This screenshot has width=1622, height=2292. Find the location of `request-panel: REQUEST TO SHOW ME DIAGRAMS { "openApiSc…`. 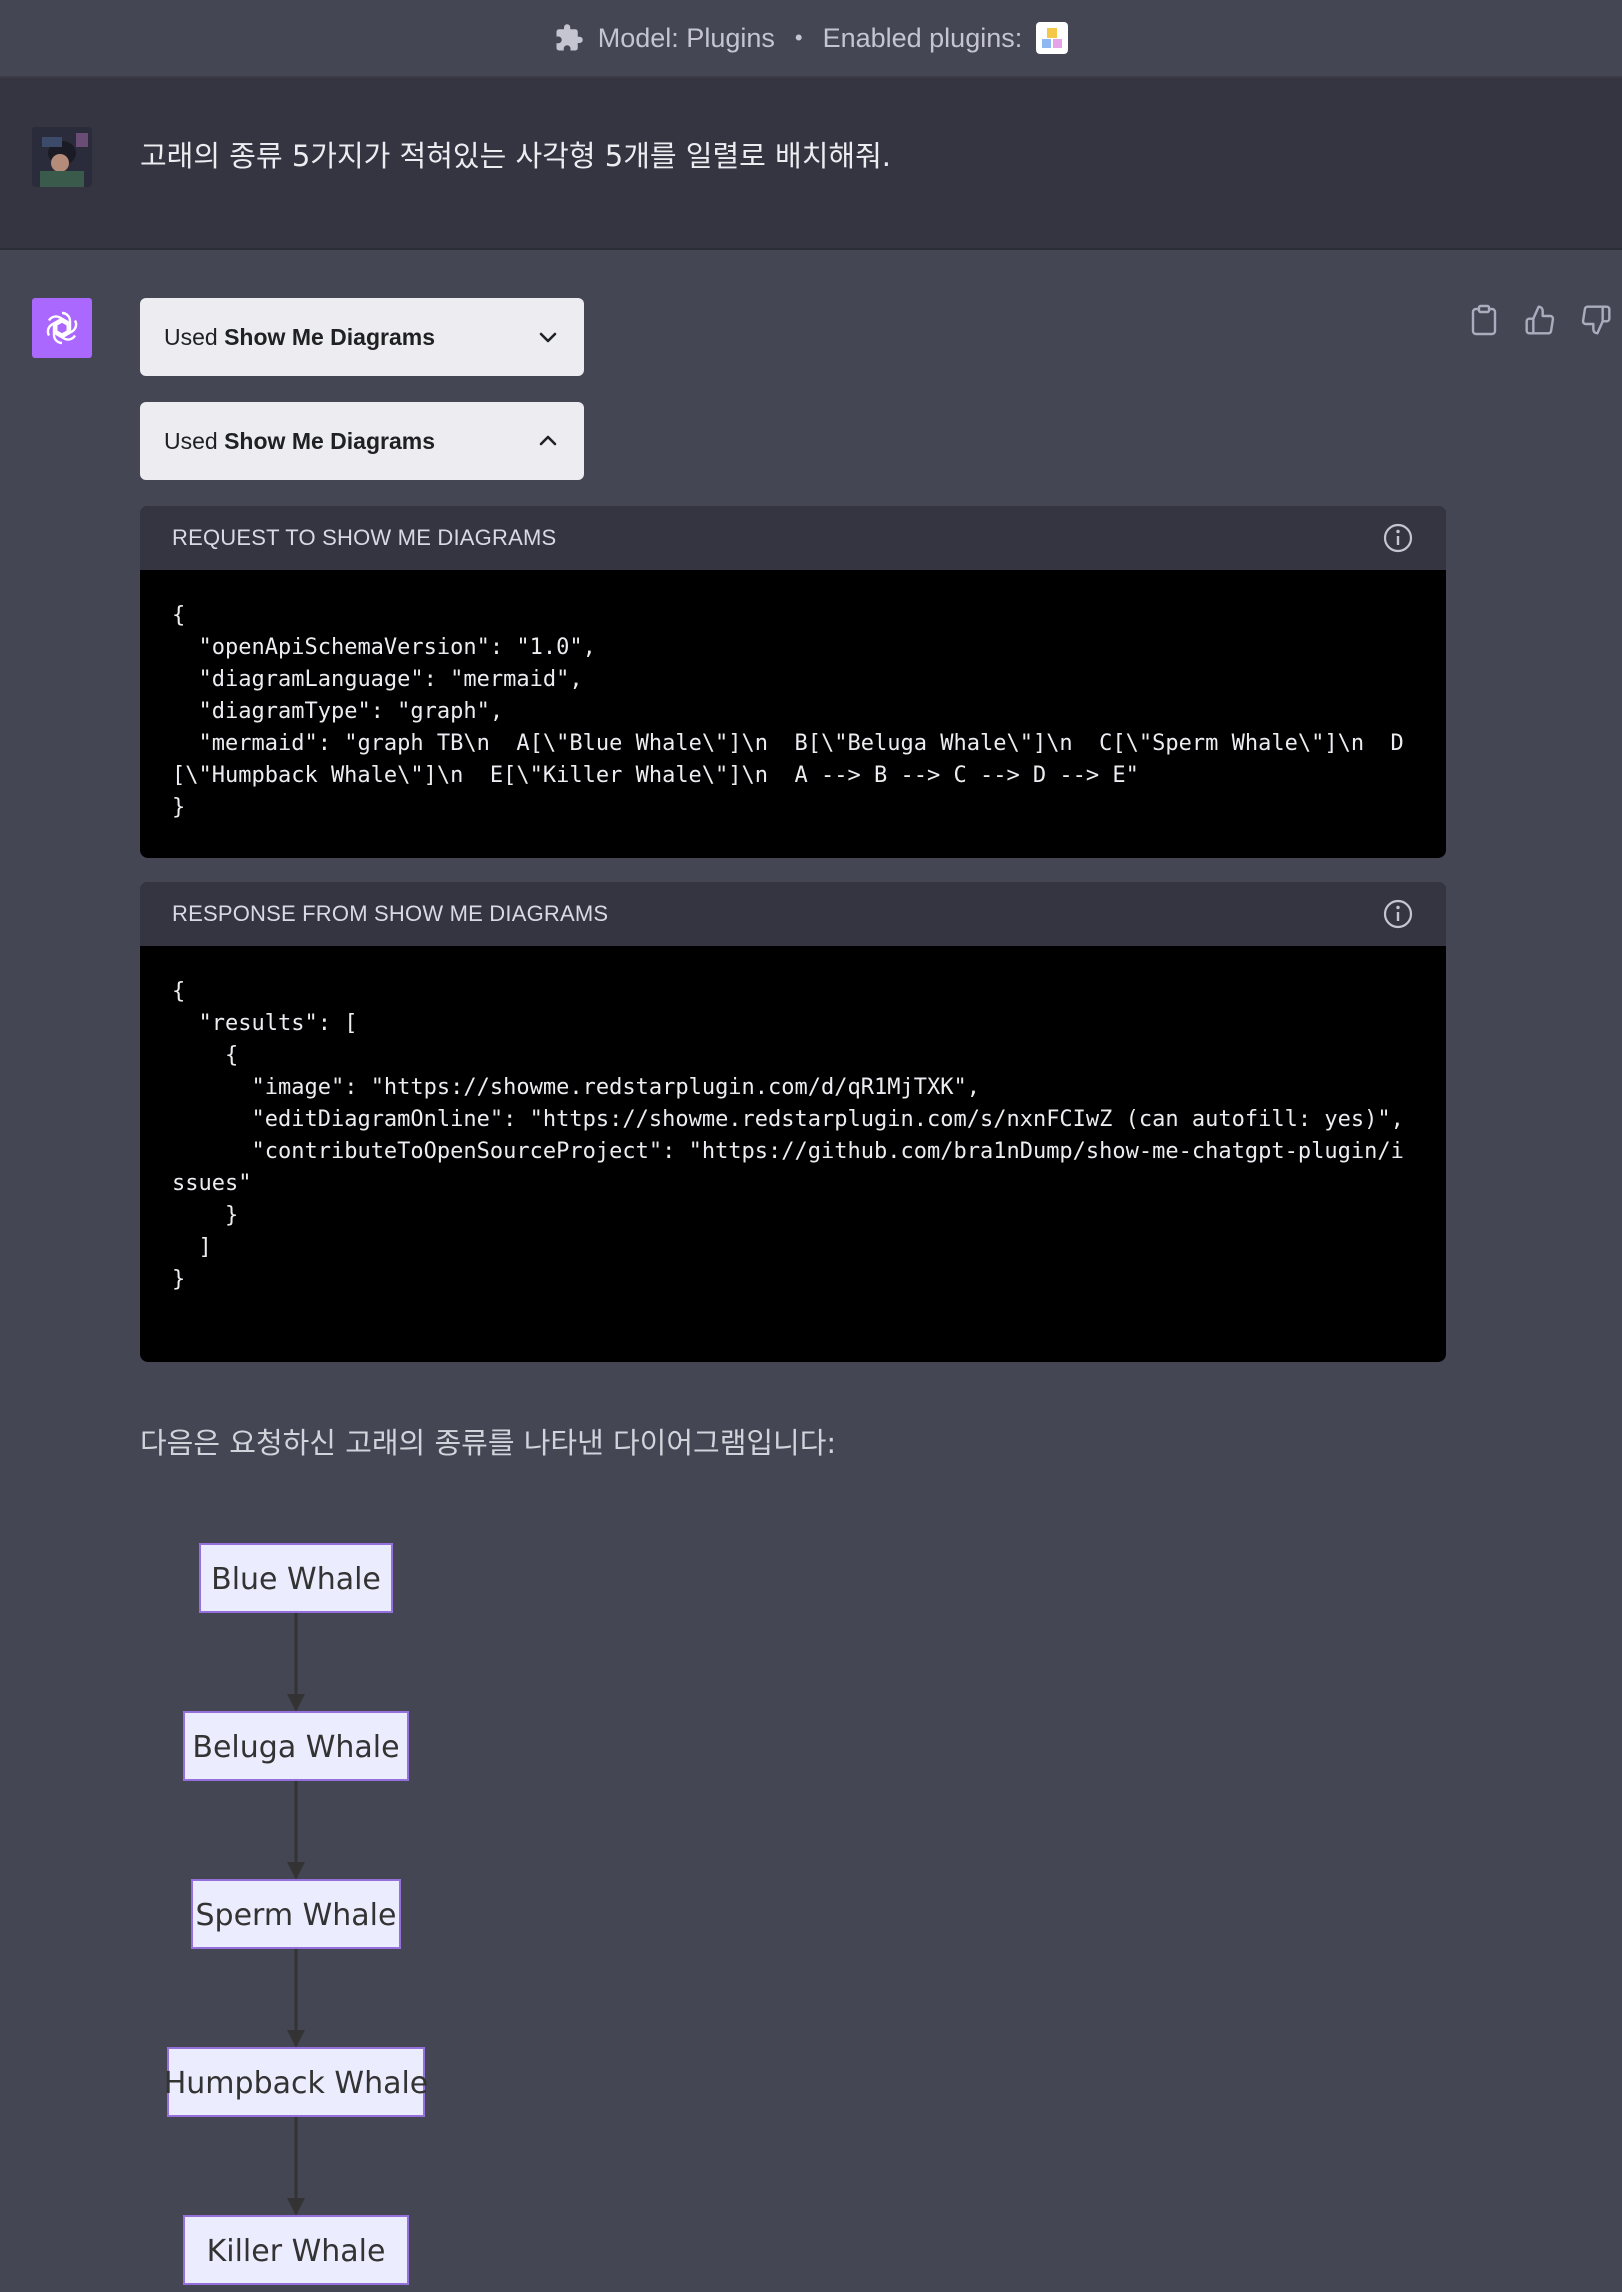

request-panel: REQUEST TO SHOW ME DIAGRAMS { "openApiSc… is located at coordinates (793, 682).